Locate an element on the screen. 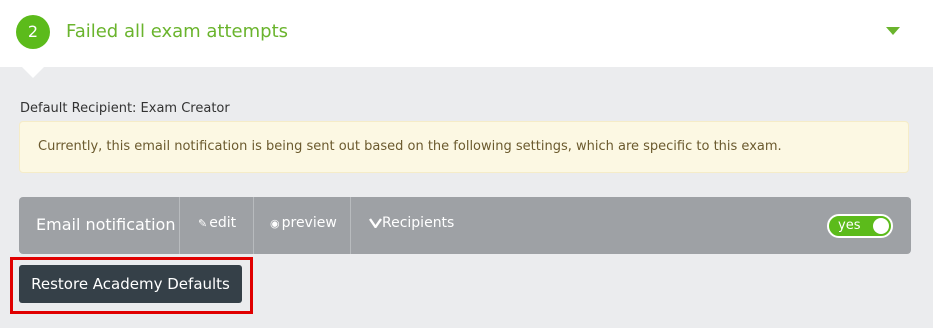 The image size is (933, 328). restore-academy-defaults-button: Restore Academy Defaults is located at coordinates (130, 284).